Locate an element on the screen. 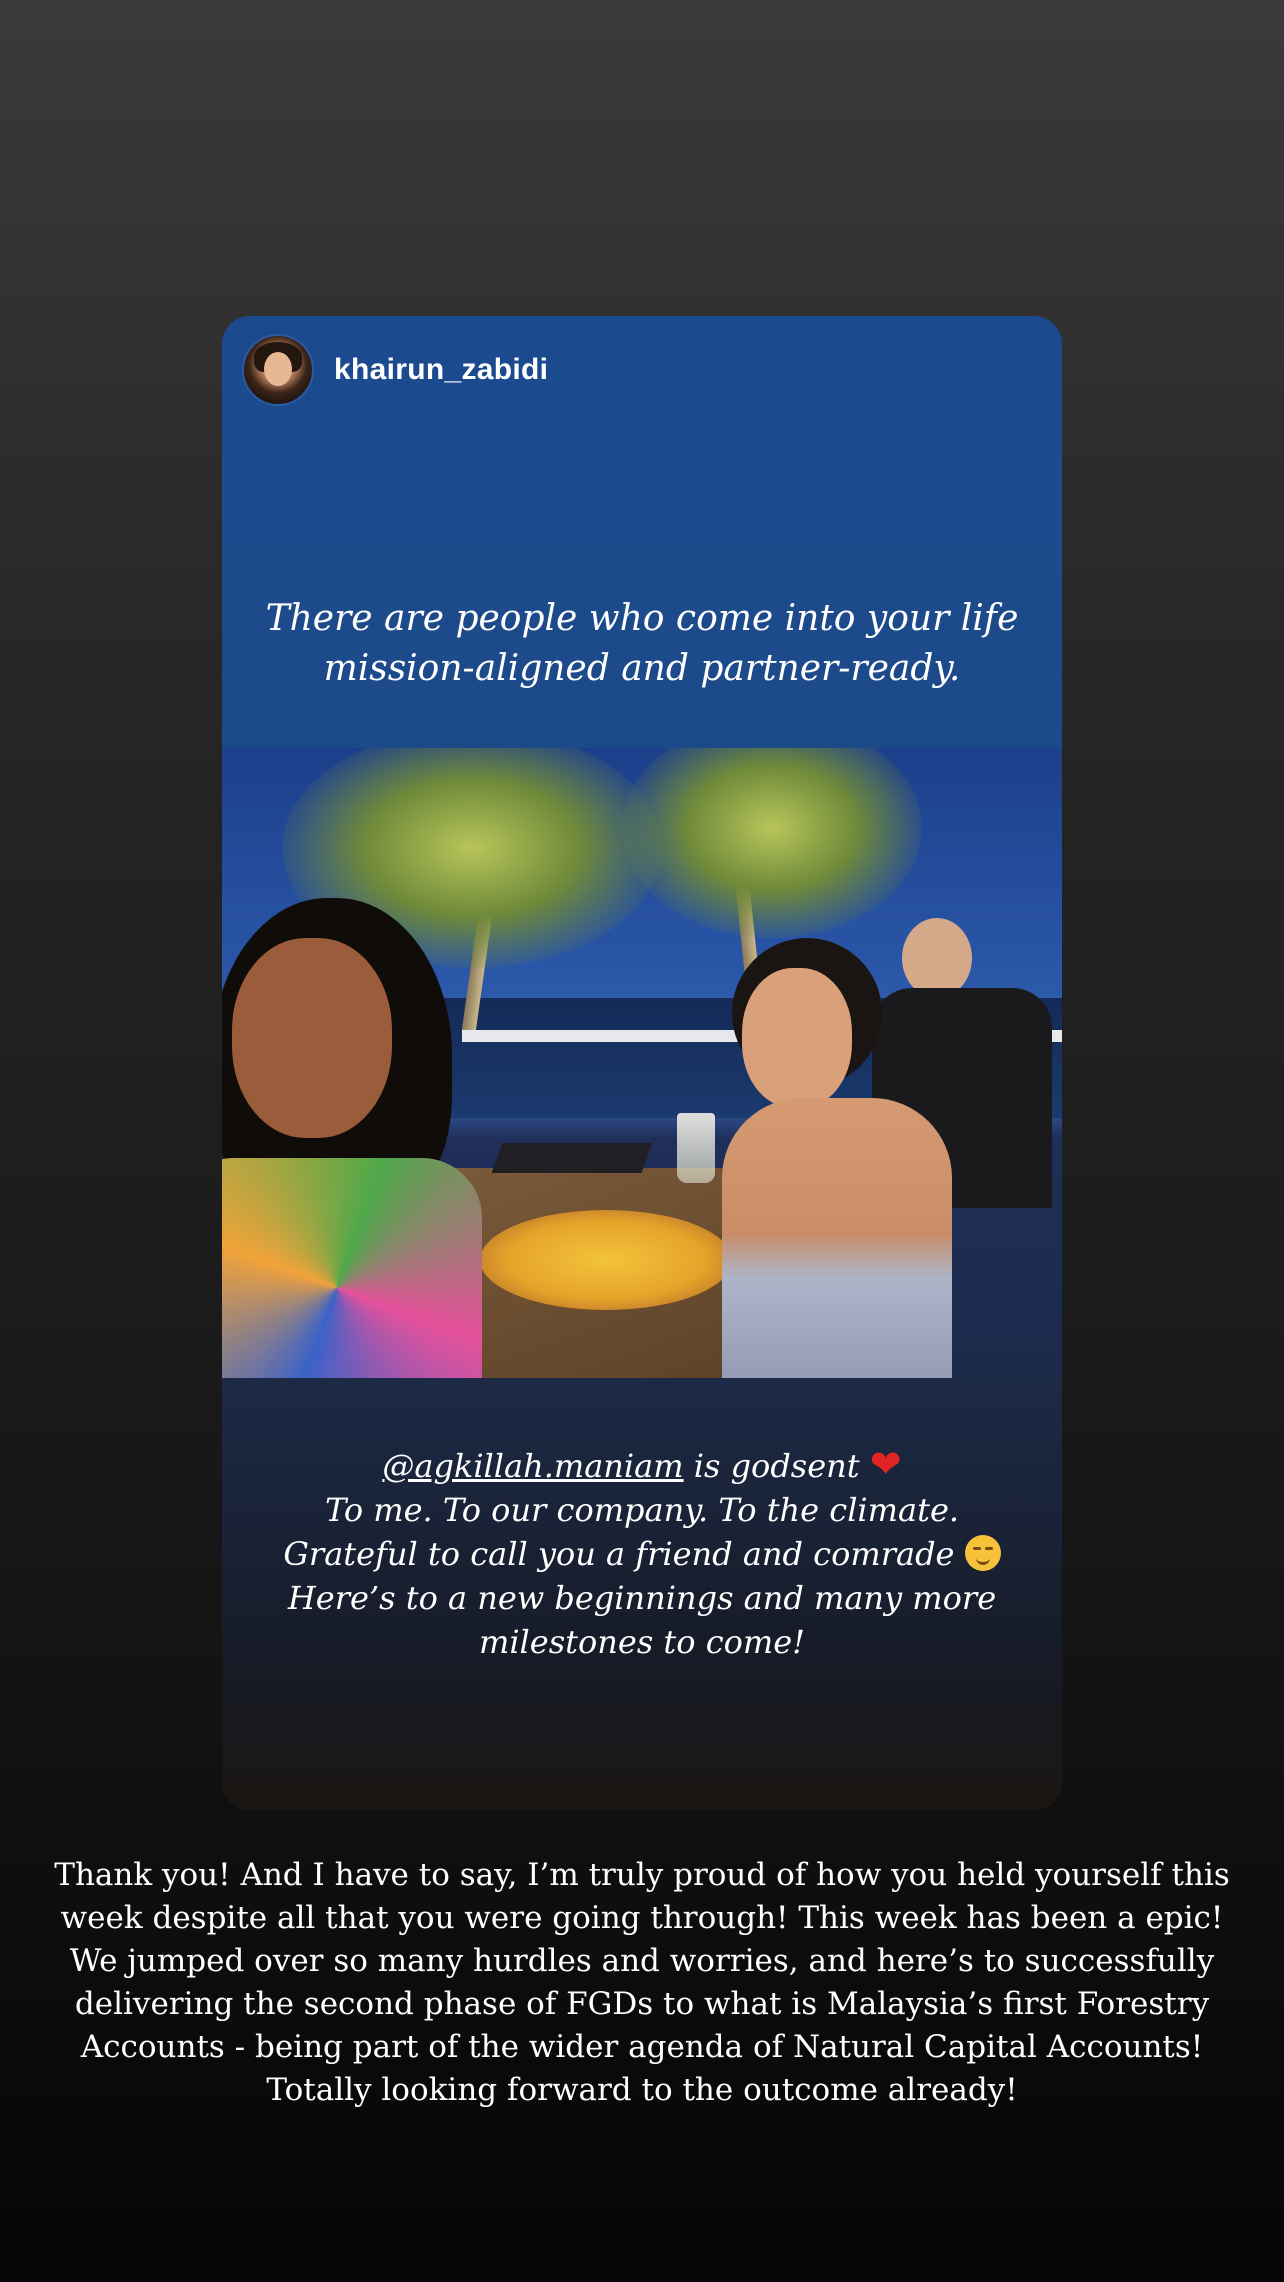 The image size is (1284, 2282). heart-icon: ❤ is located at coordinates (885, 1464).